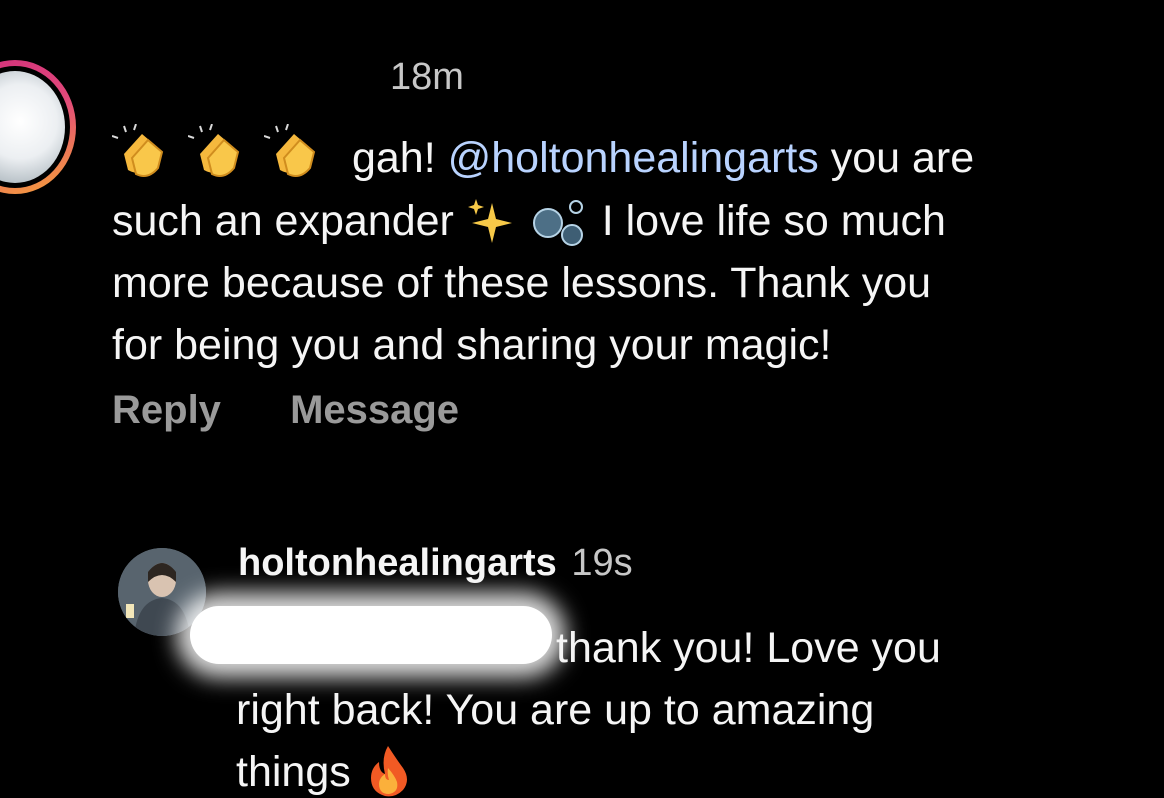  Describe the element at coordinates (283, 221) in the screenshot. I see `comment-text-part: such an expander` at that location.